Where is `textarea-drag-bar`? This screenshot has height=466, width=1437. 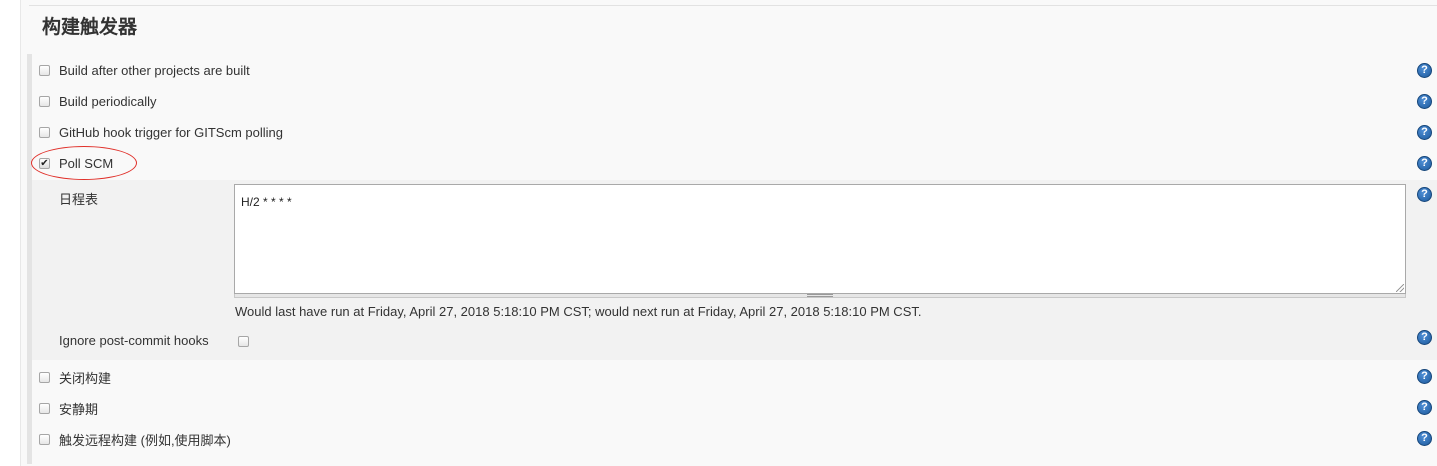
textarea-drag-bar is located at coordinates (820, 296).